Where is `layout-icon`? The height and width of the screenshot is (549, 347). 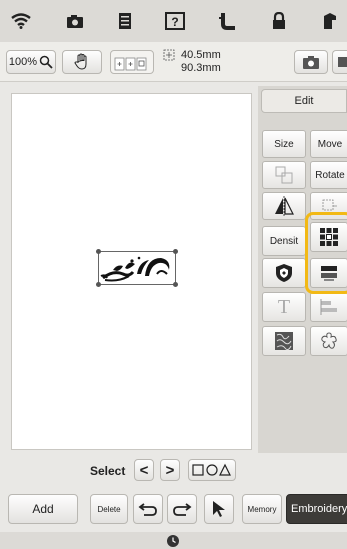
layout-icon is located at coordinates (130, 64).